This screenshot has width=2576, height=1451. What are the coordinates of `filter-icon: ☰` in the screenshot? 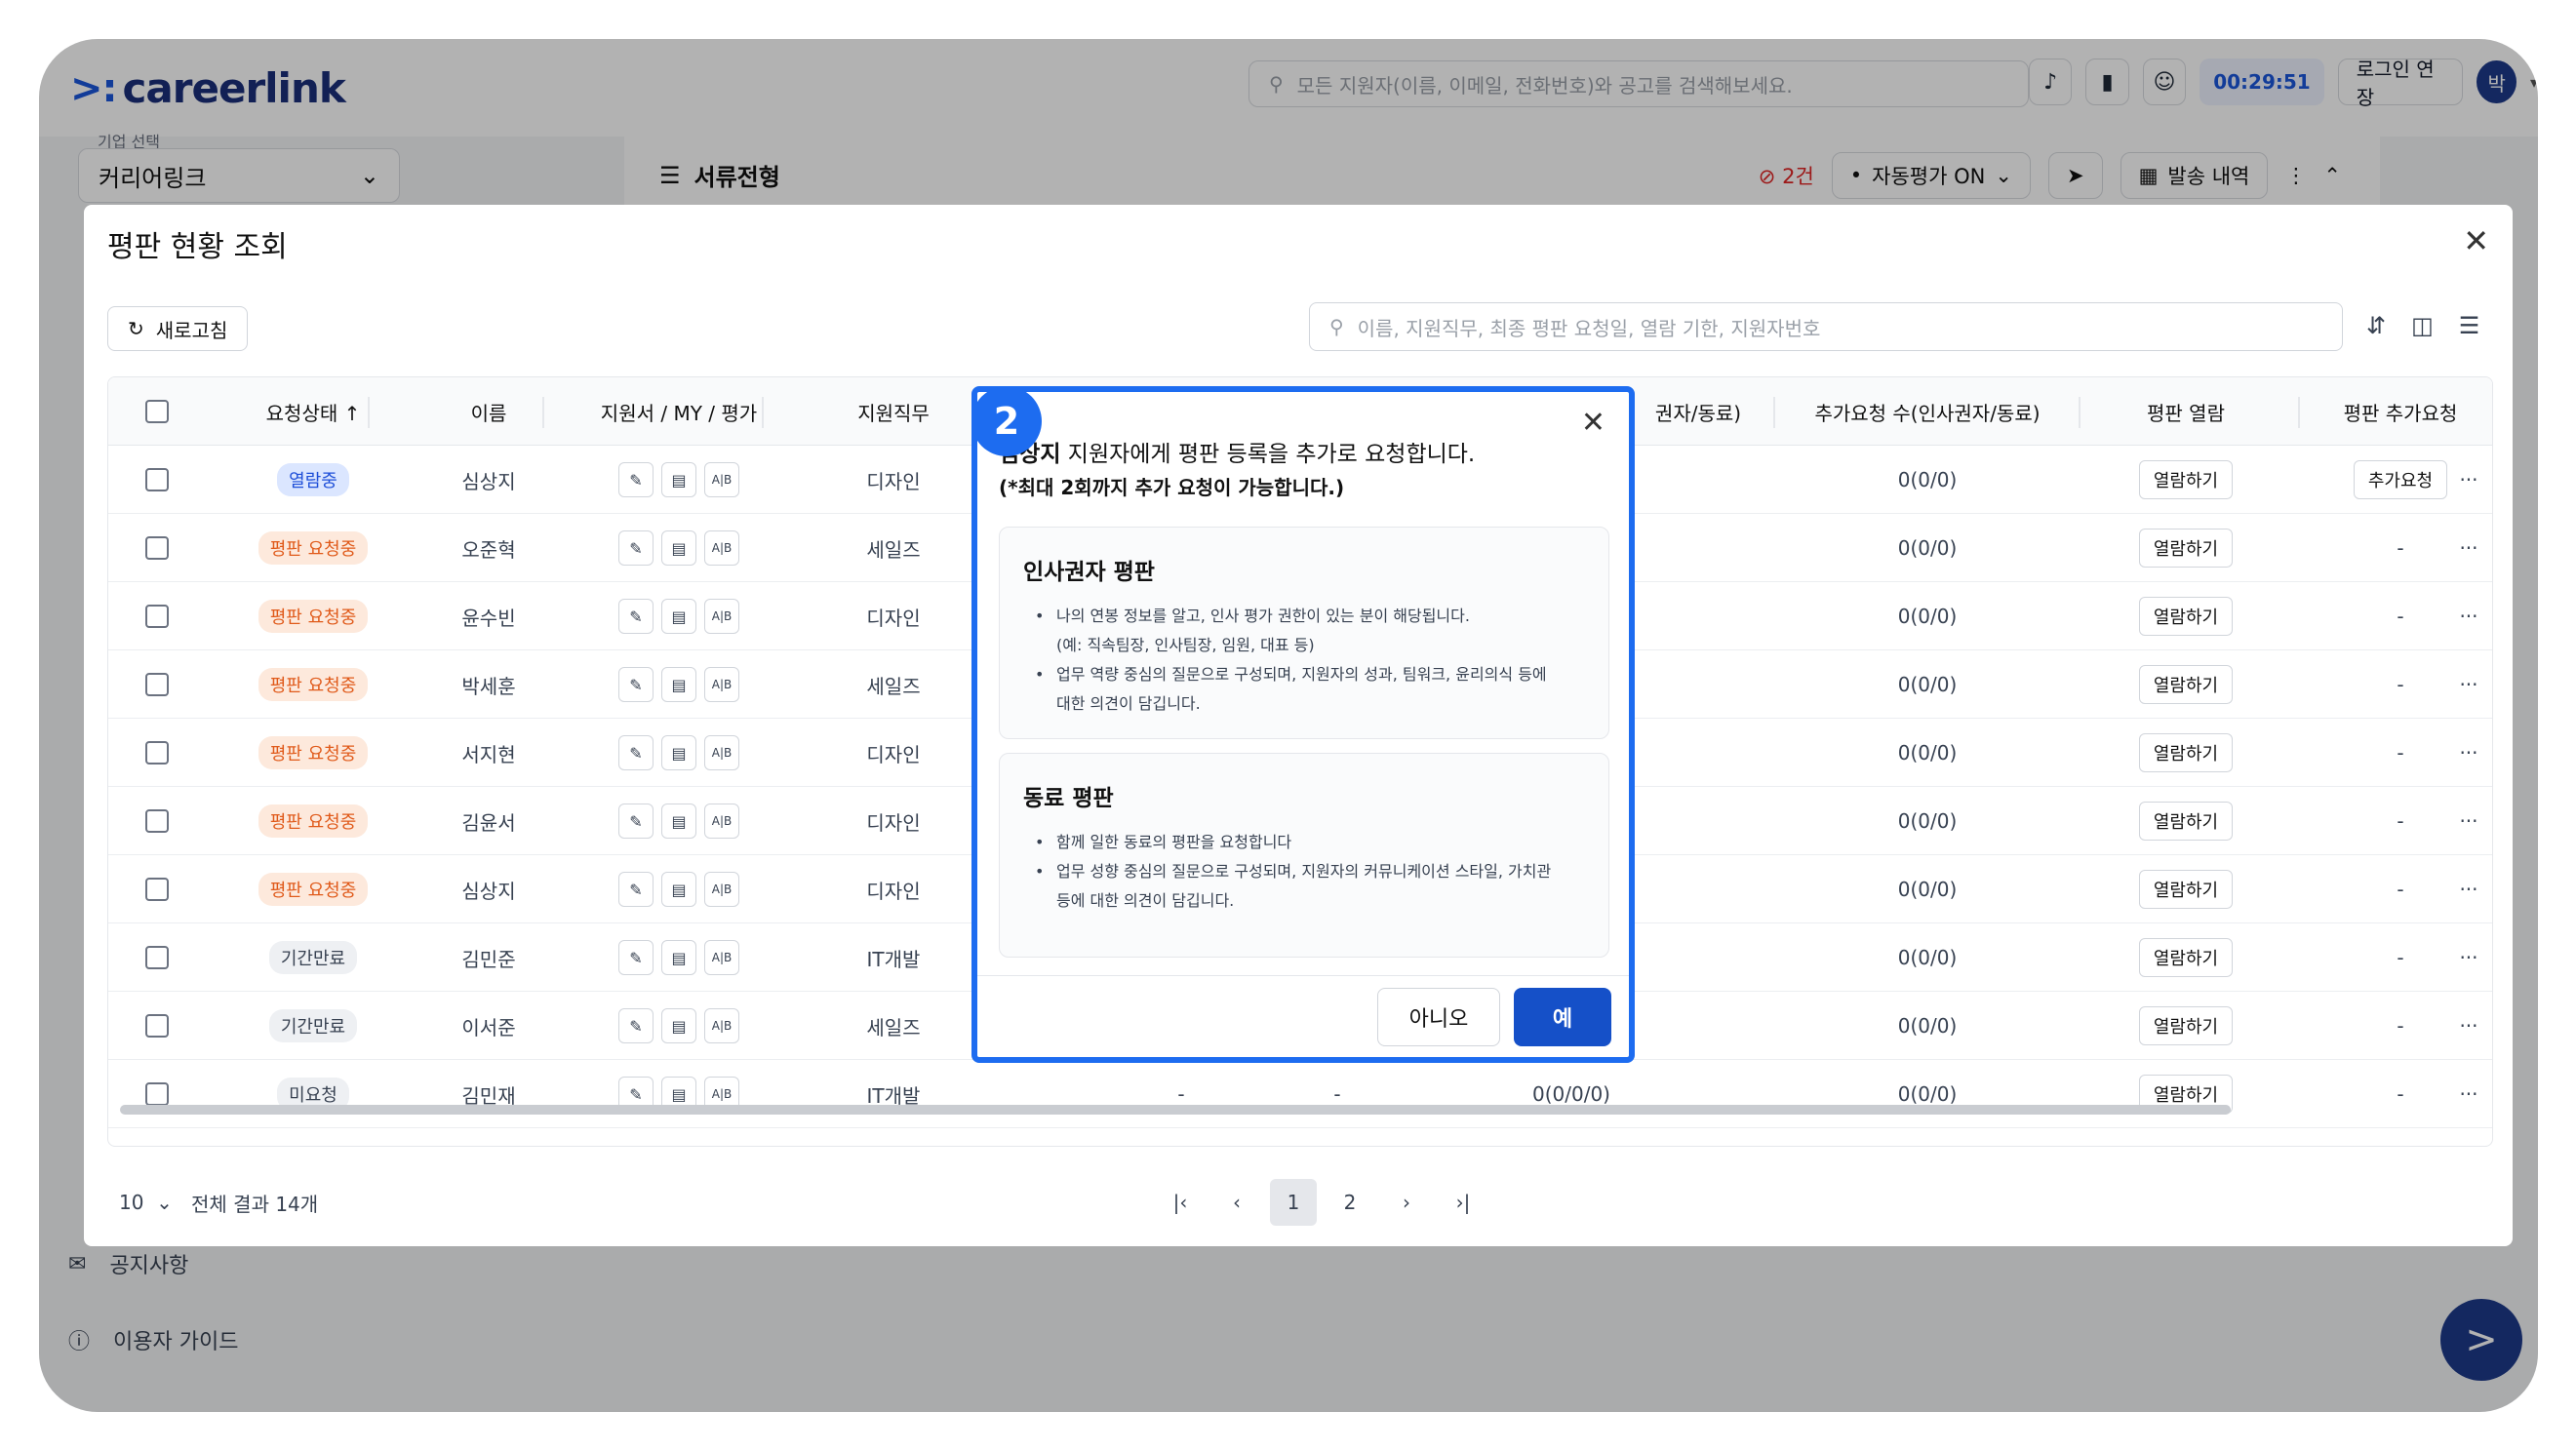 It's located at (2469, 325).